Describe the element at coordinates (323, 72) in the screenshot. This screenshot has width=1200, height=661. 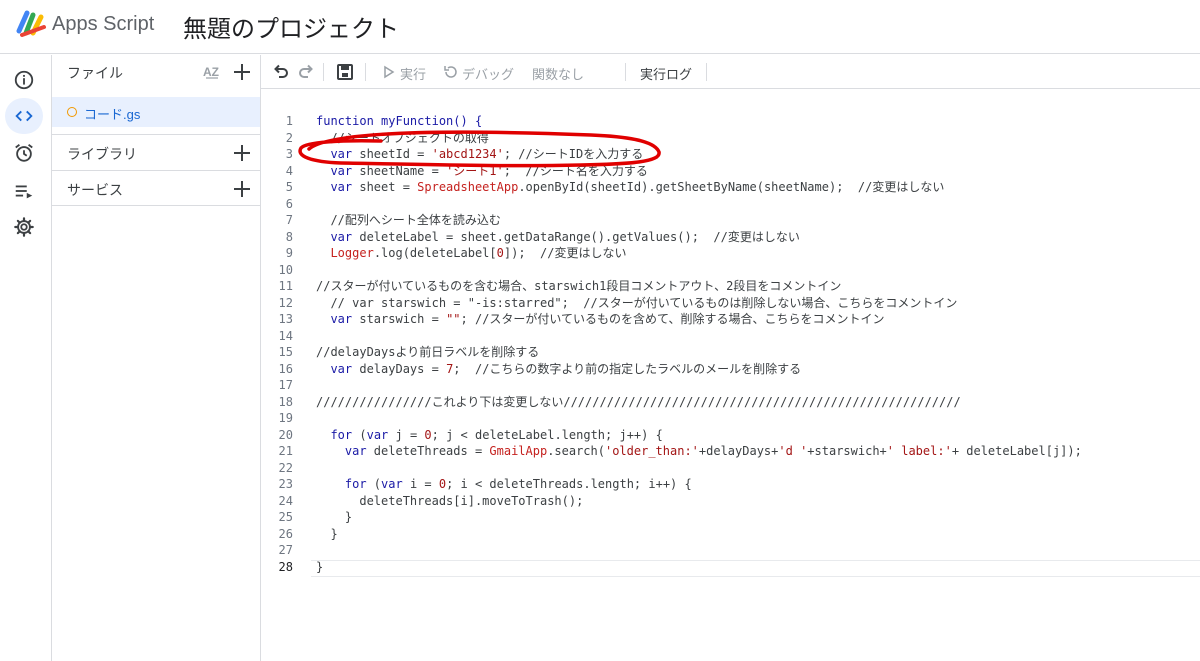
I see `toolbar-divider` at that location.